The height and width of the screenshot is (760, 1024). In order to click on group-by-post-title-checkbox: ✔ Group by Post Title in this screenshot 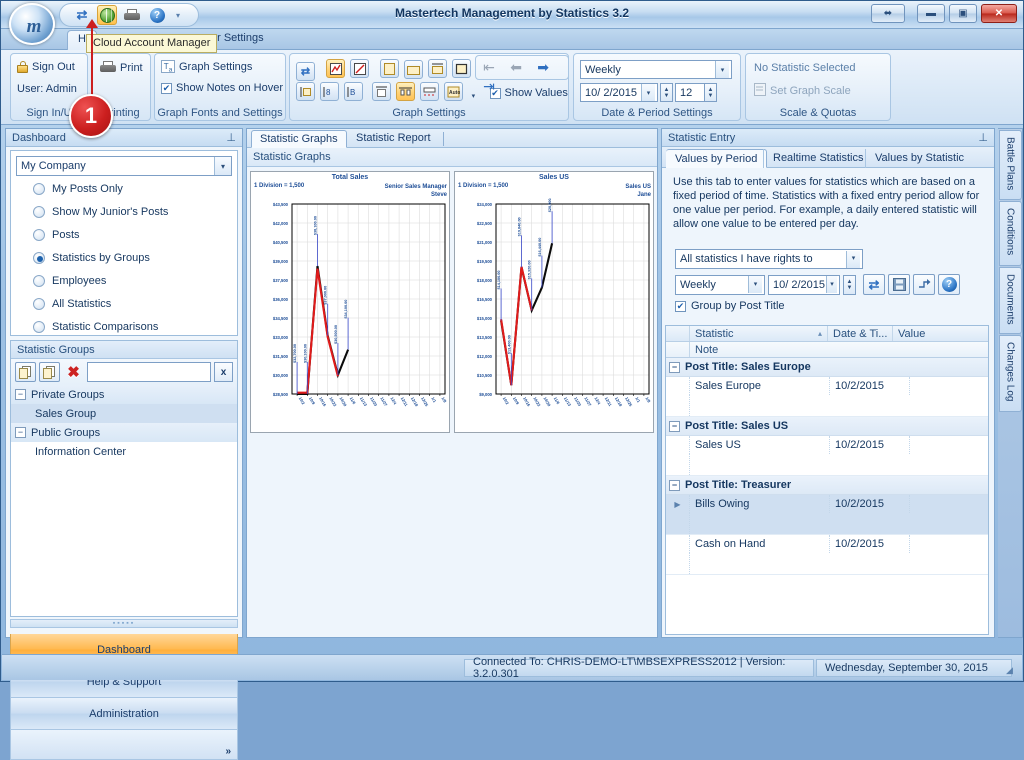, I will do `click(730, 306)`.